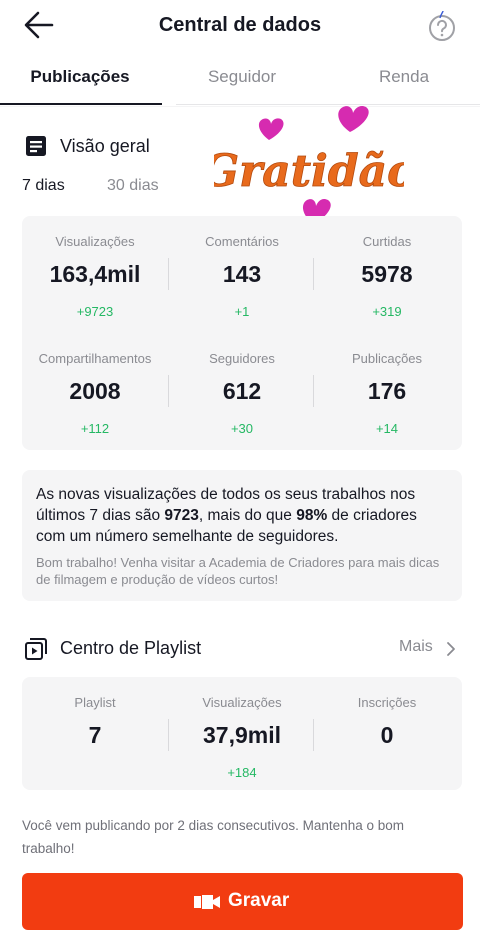 The width and height of the screenshot is (480, 936). What do you see at coordinates (312, 515) in the screenshot?
I see `insight-percent: 98%` at bounding box center [312, 515].